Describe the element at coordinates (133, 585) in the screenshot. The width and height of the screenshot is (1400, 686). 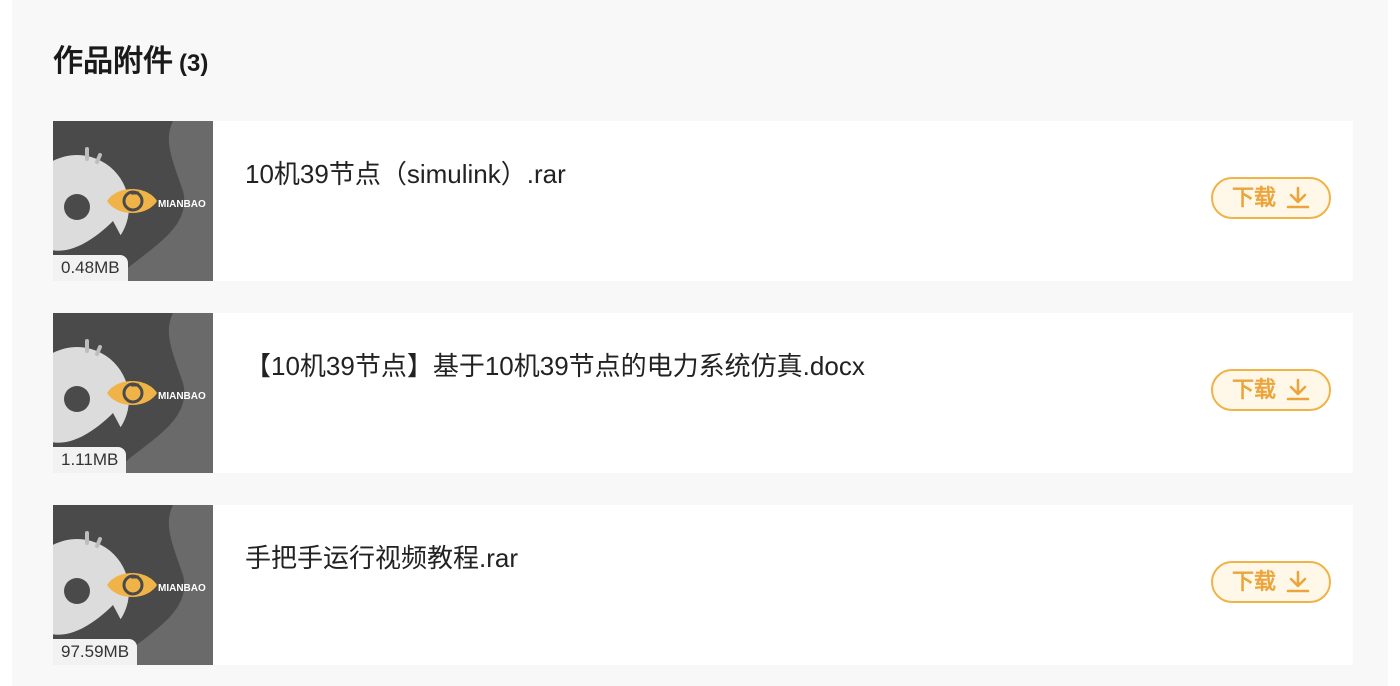
I see `file-thumbnail: MIANBAO 97.59MB` at that location.